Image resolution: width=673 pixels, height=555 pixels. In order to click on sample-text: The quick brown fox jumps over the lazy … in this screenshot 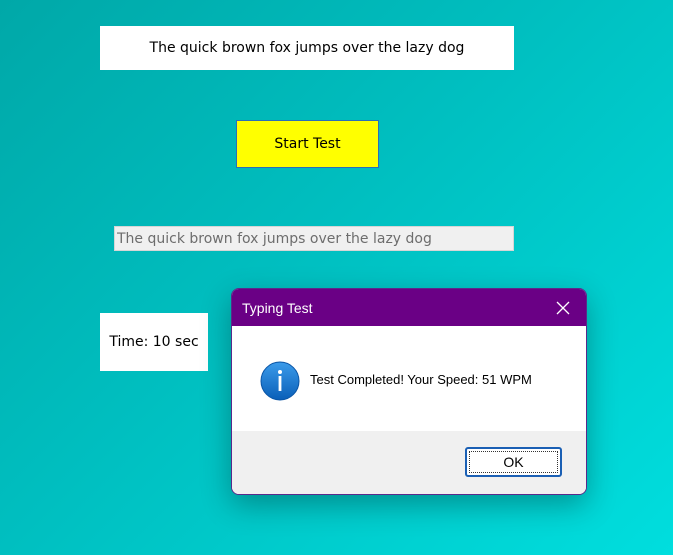, I will do `click(307, 48)`.